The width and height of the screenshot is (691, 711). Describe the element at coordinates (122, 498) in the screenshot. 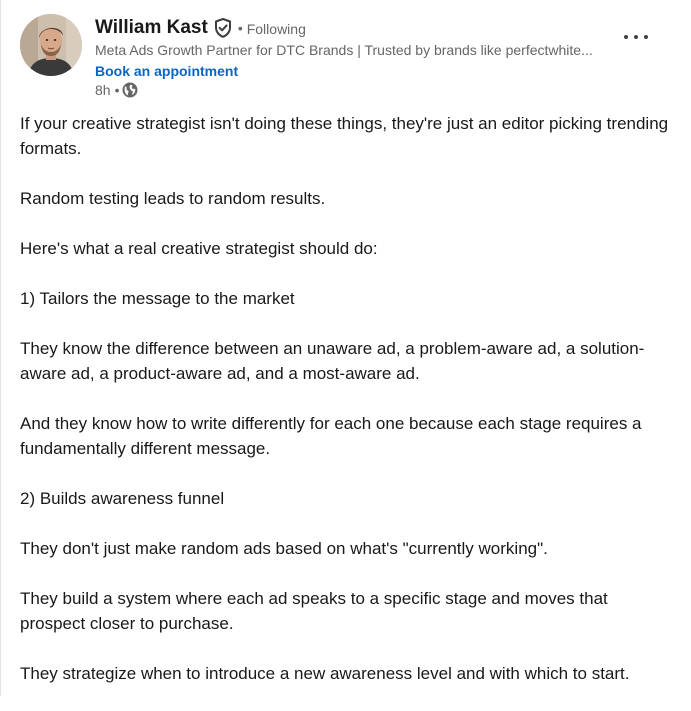

I see `post-paragraph: 2) Builds awareness funnel` at that location.